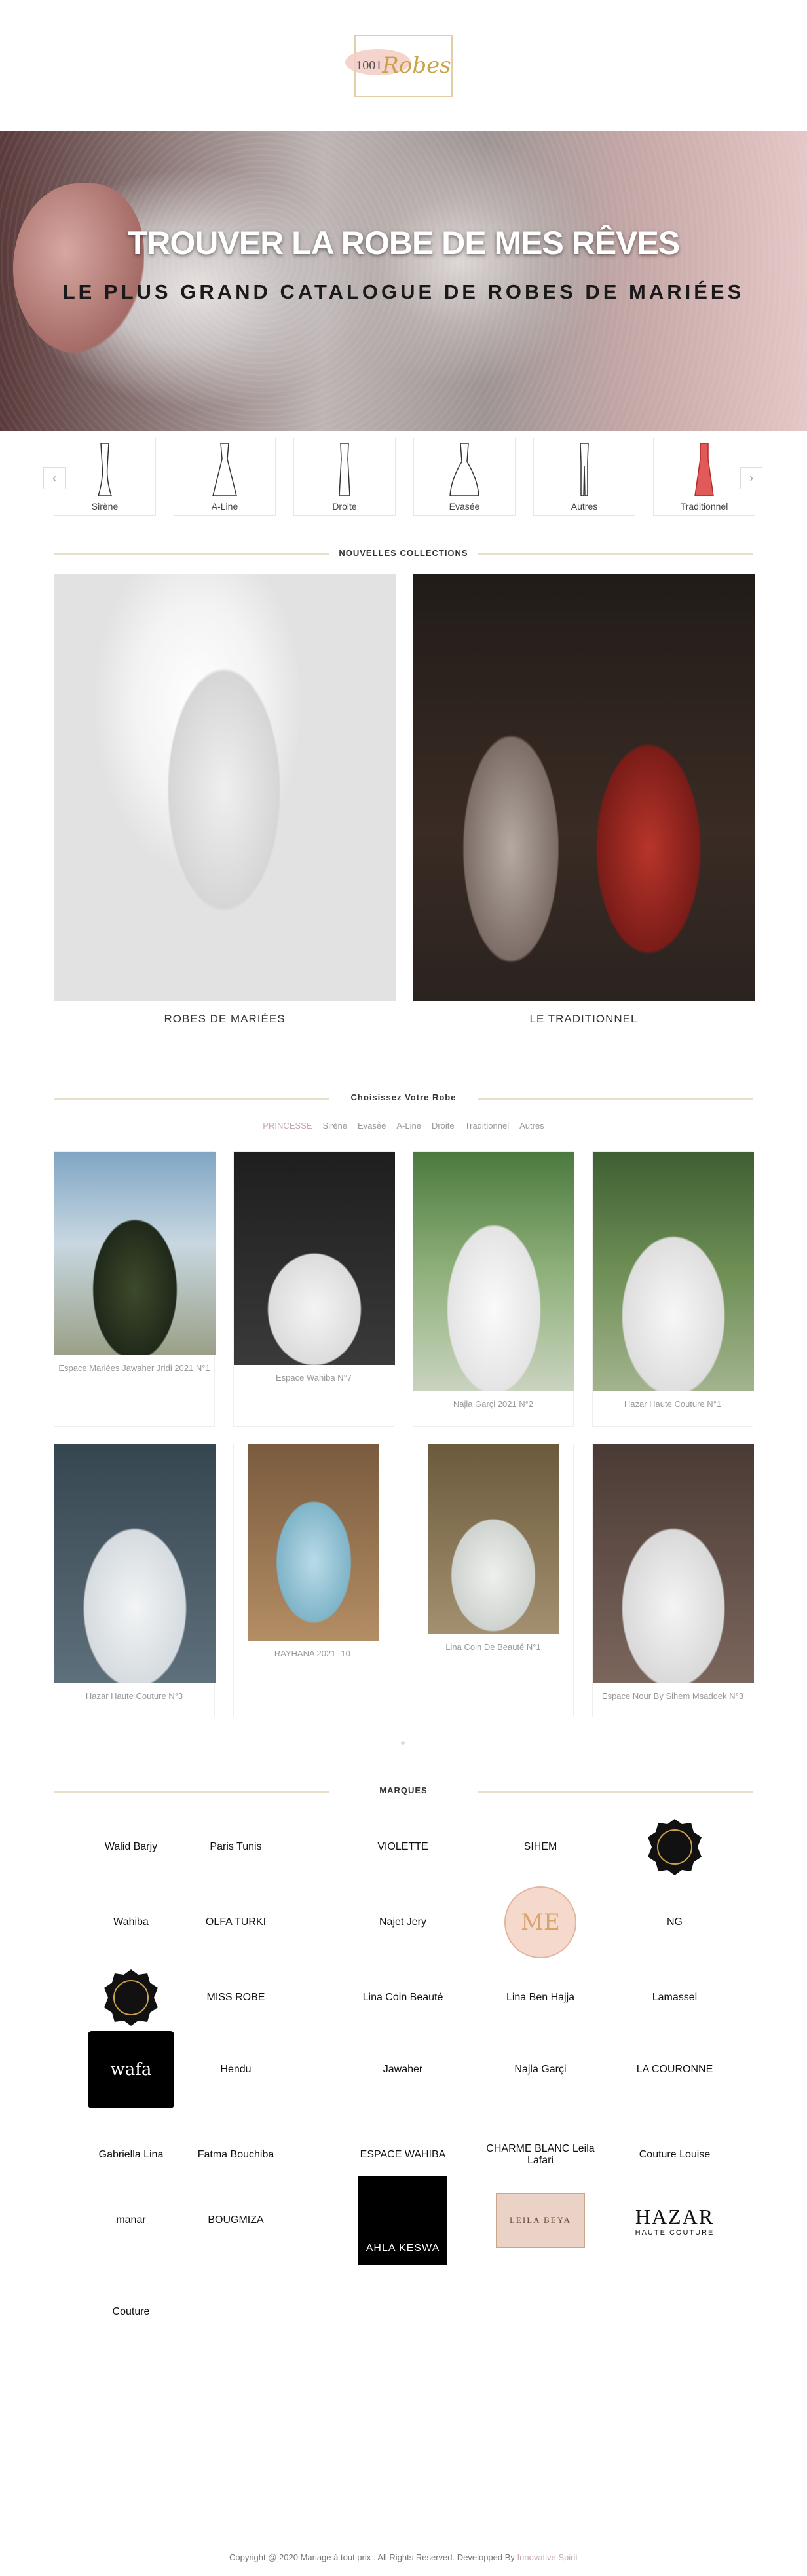 The height and width of the screenshot is (2576, 807). Describe the element at coordinates (345, 477) in the screenshot. I see `category-item-droite: Droite` at that location.